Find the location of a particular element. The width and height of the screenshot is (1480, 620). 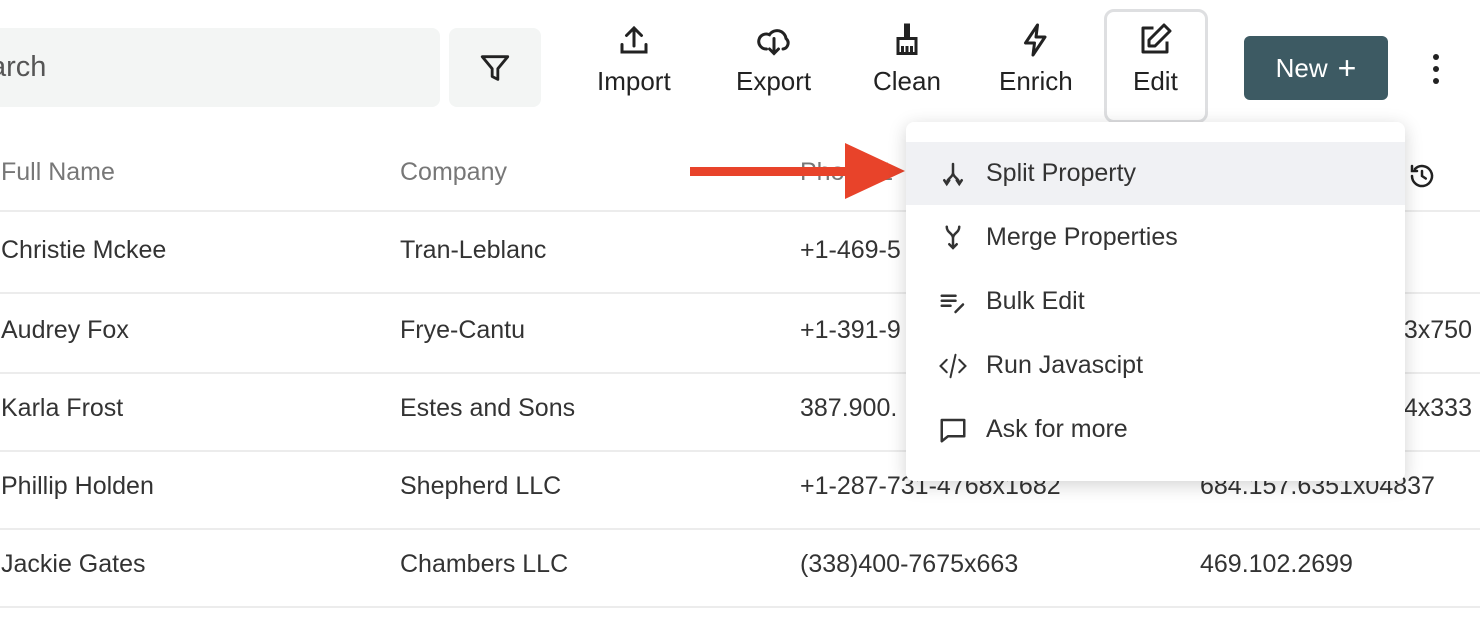

more-options-icon is located at coordinates (1436, 69).